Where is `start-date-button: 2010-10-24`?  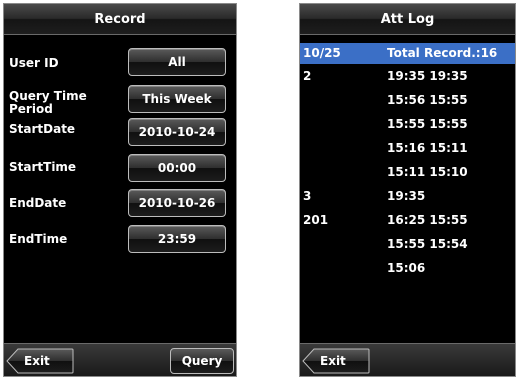
start-date-button: 2010-10-24 is located at coordinates (177, 132).